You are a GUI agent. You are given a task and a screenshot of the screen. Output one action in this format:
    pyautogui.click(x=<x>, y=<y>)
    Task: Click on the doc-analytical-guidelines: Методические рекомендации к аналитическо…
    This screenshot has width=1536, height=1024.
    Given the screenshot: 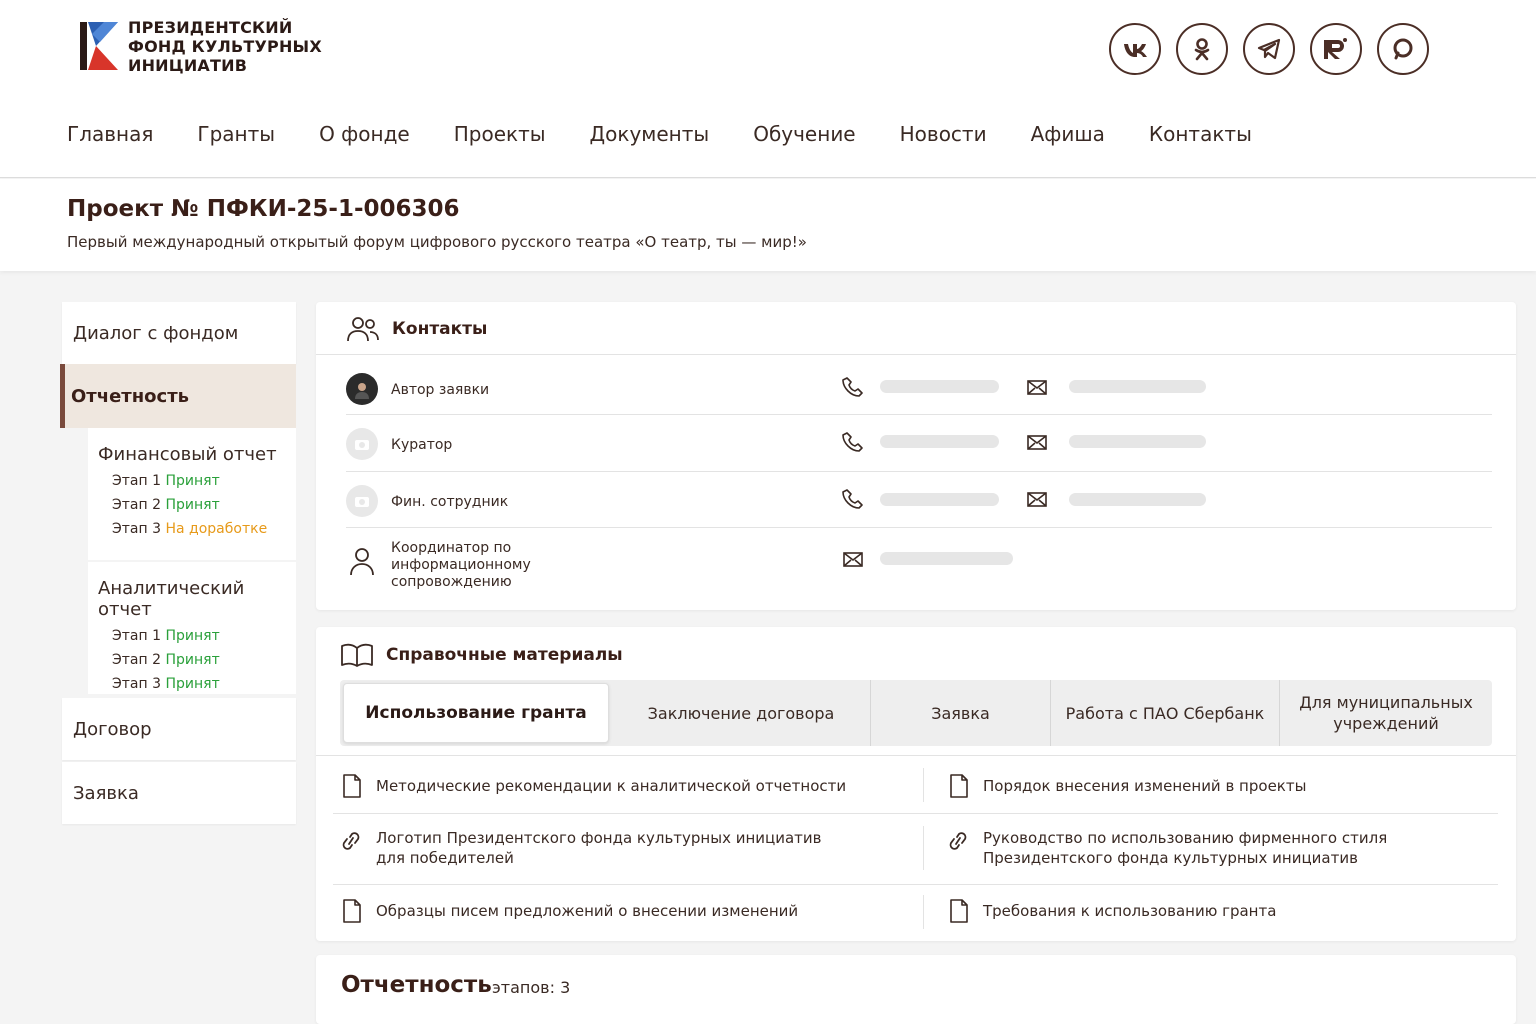 What is the action you would take?
    pyautogui.click(x=594, y=786)
    